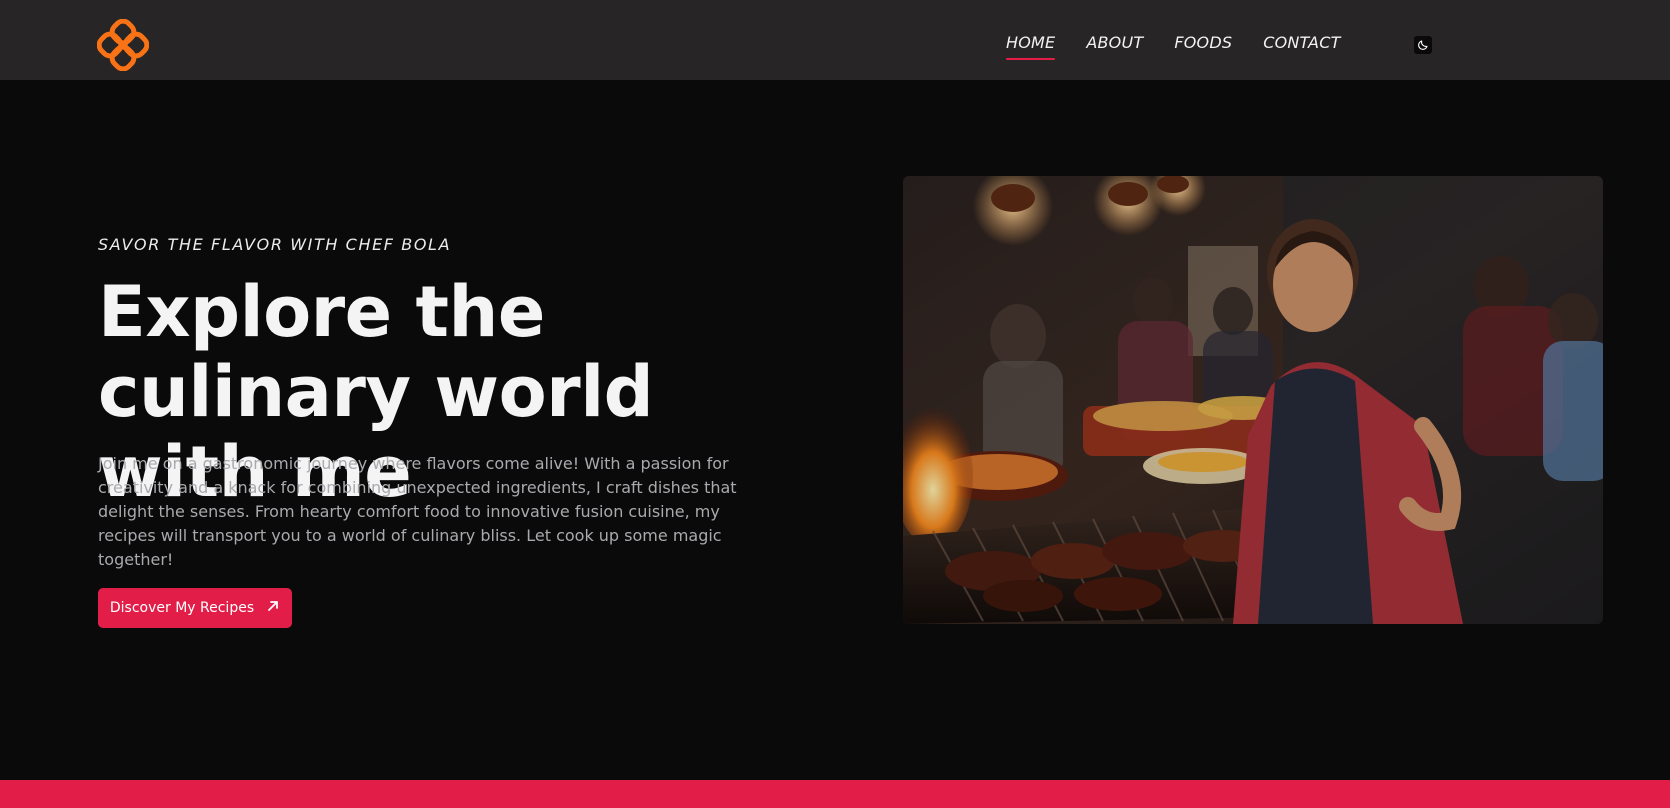 This screenshot has width=1670, height=808. Describe the element at coordinates (1203, 42) in the screenshot. I see `nav-link-foods: FOODS` at that location.